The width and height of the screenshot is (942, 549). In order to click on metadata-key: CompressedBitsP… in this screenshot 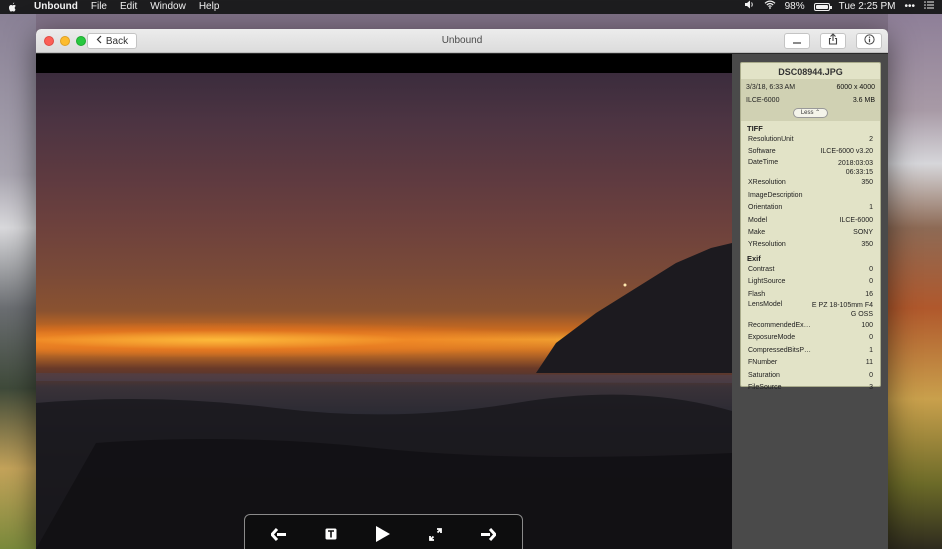, I will do `click(780, 350)`.